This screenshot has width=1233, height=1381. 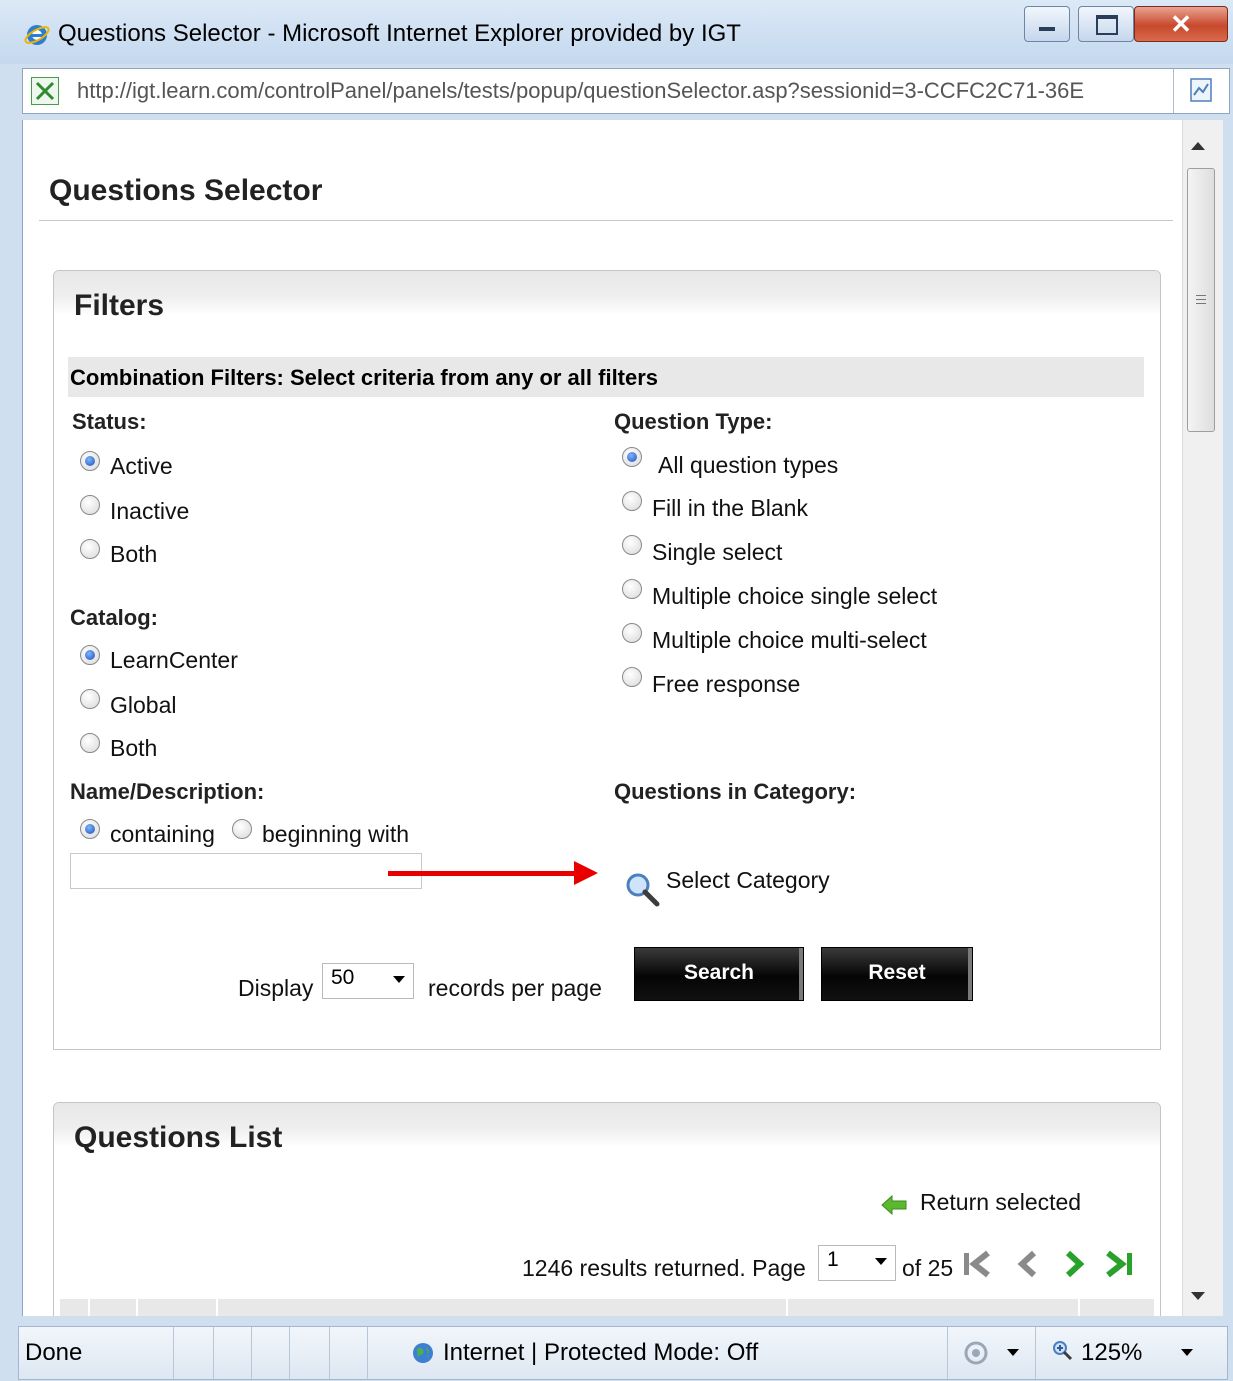 I want to click on zone-text: Internet | Protected Mode: Off, so click(x=601, y=1352).